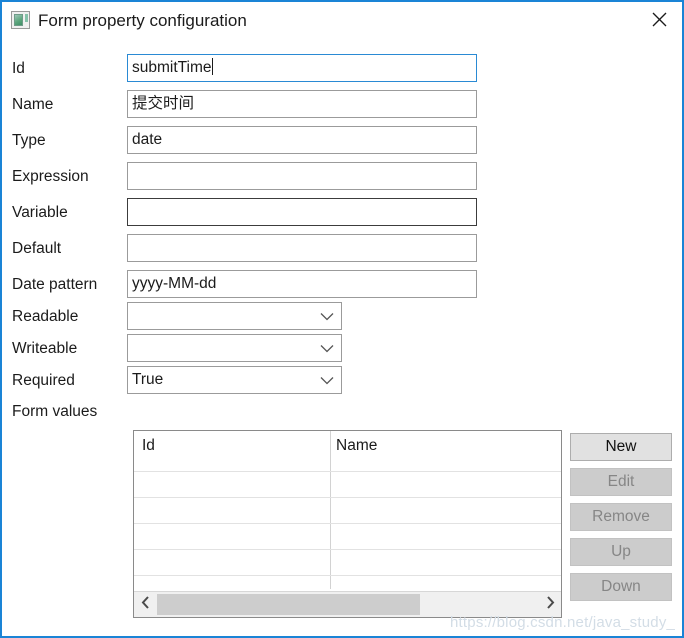  I want to click on form-row-variable: Variable, so click(342, 213).